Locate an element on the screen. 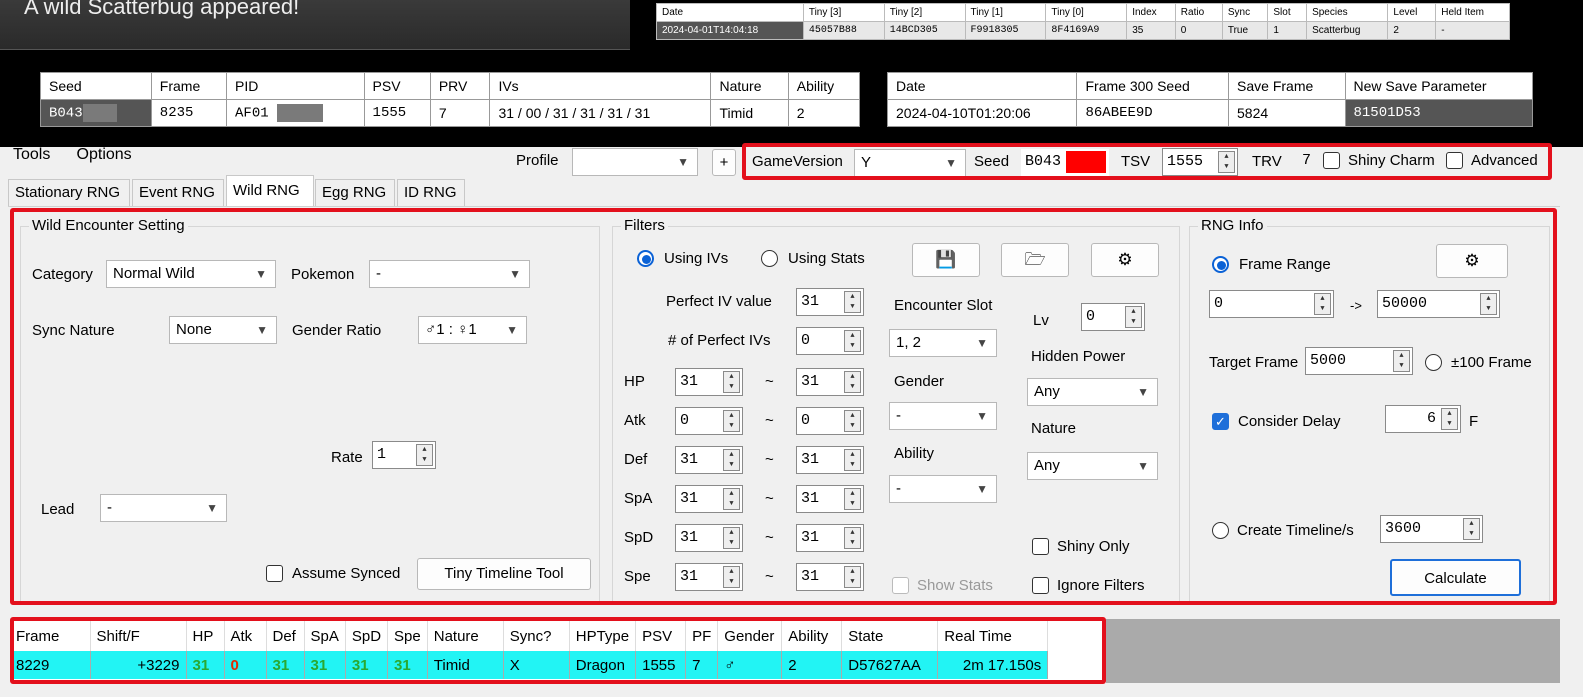 This screenshot has width=1583, height=697. tab-wild-rng: Wild RNG is located at coordinates (270, 190).